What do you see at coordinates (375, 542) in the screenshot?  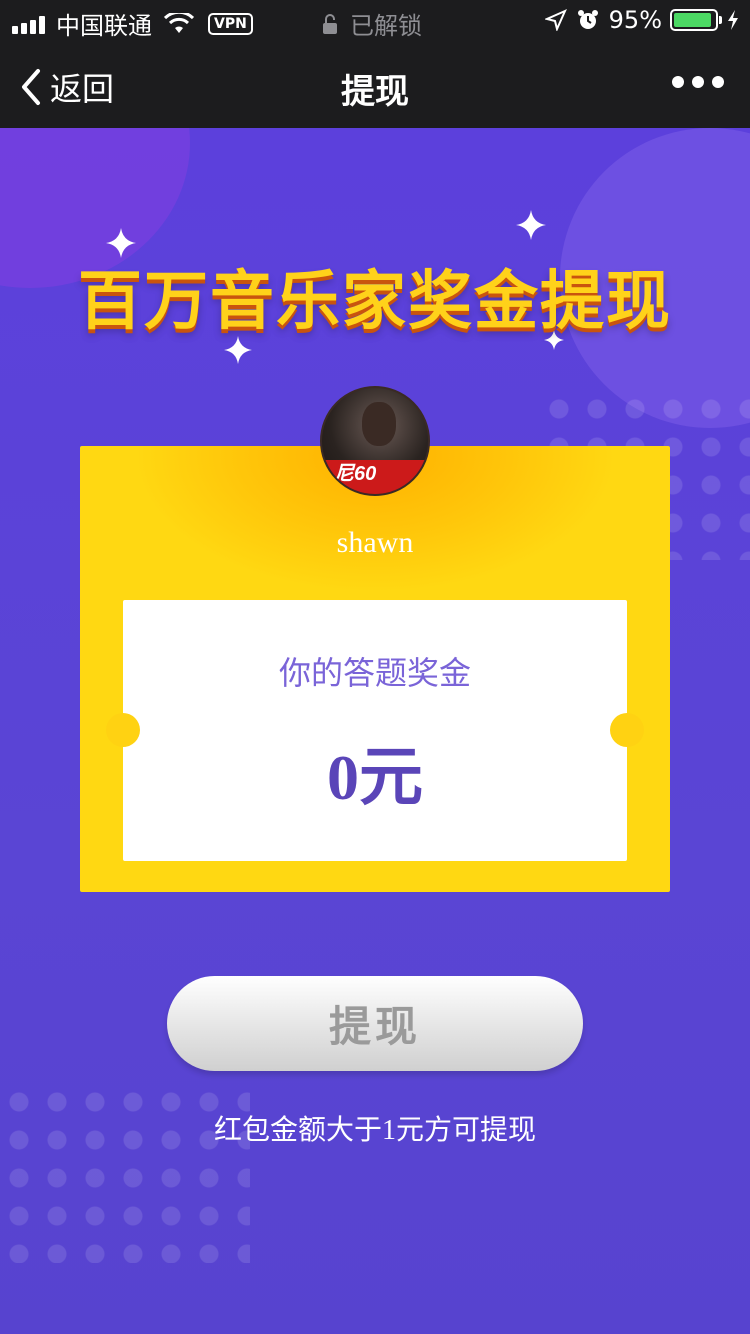 I see `username: shawn` at bounding box center [375, 542].